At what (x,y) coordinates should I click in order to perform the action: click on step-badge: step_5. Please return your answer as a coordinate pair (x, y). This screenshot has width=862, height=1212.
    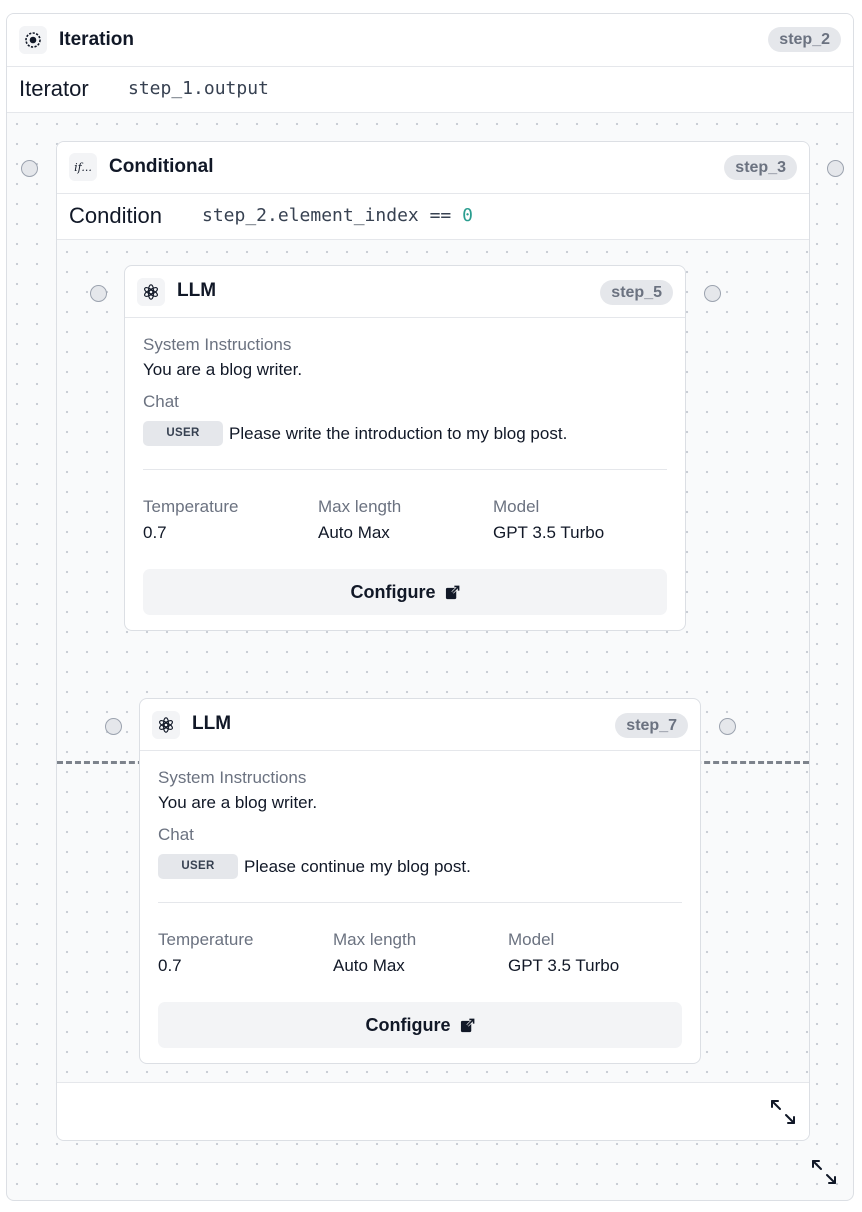
    Looking at the image, I should click on (636, 292).